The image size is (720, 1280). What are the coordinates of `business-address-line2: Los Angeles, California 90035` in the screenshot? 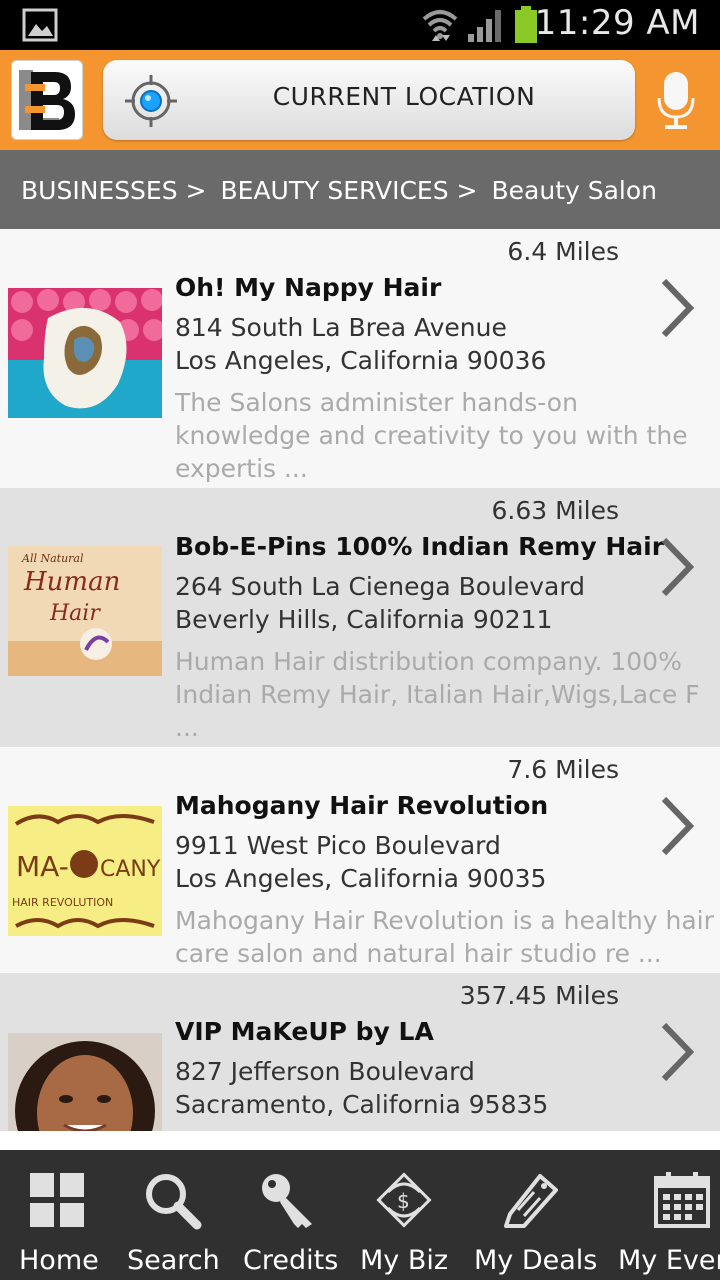 It's located at (361, 878).